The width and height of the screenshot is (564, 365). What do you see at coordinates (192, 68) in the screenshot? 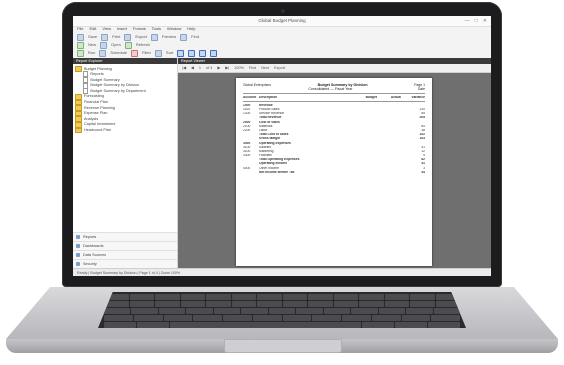
I see `previous-page-button: ◀` at bounding box center [192, 68].